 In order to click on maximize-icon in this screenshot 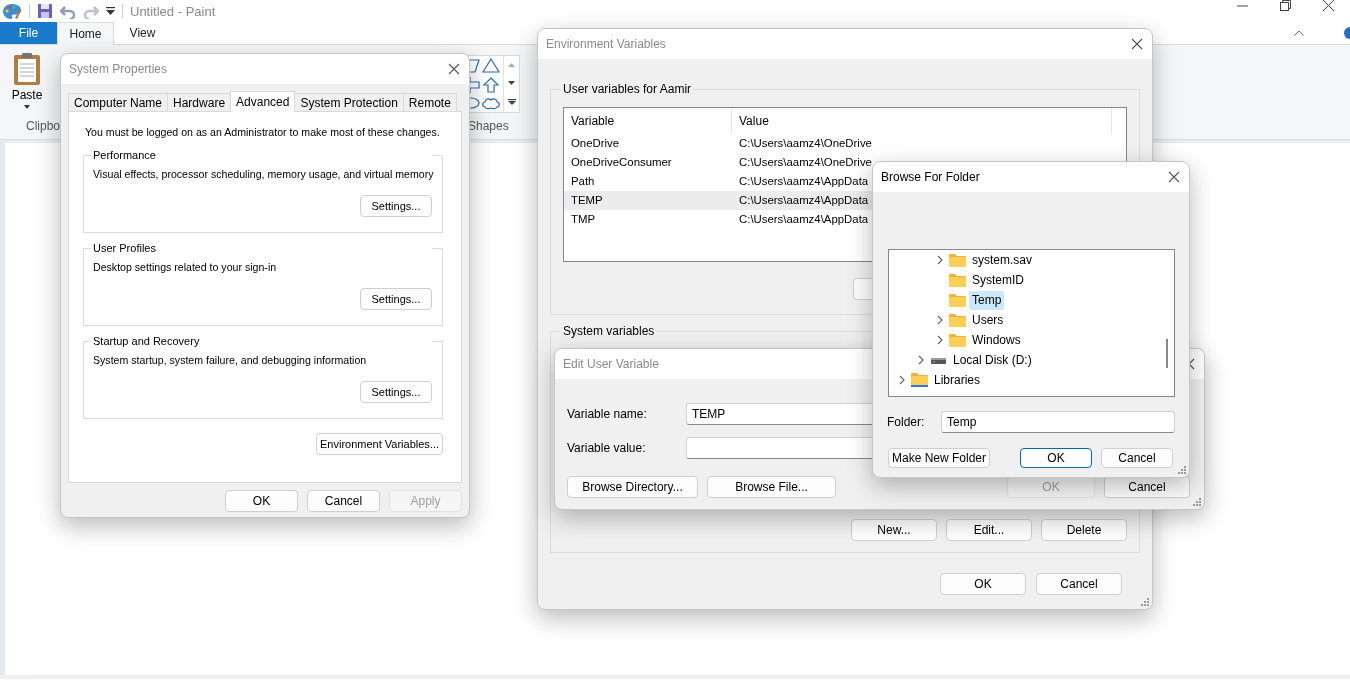, I will do `click(1285, 5)`.